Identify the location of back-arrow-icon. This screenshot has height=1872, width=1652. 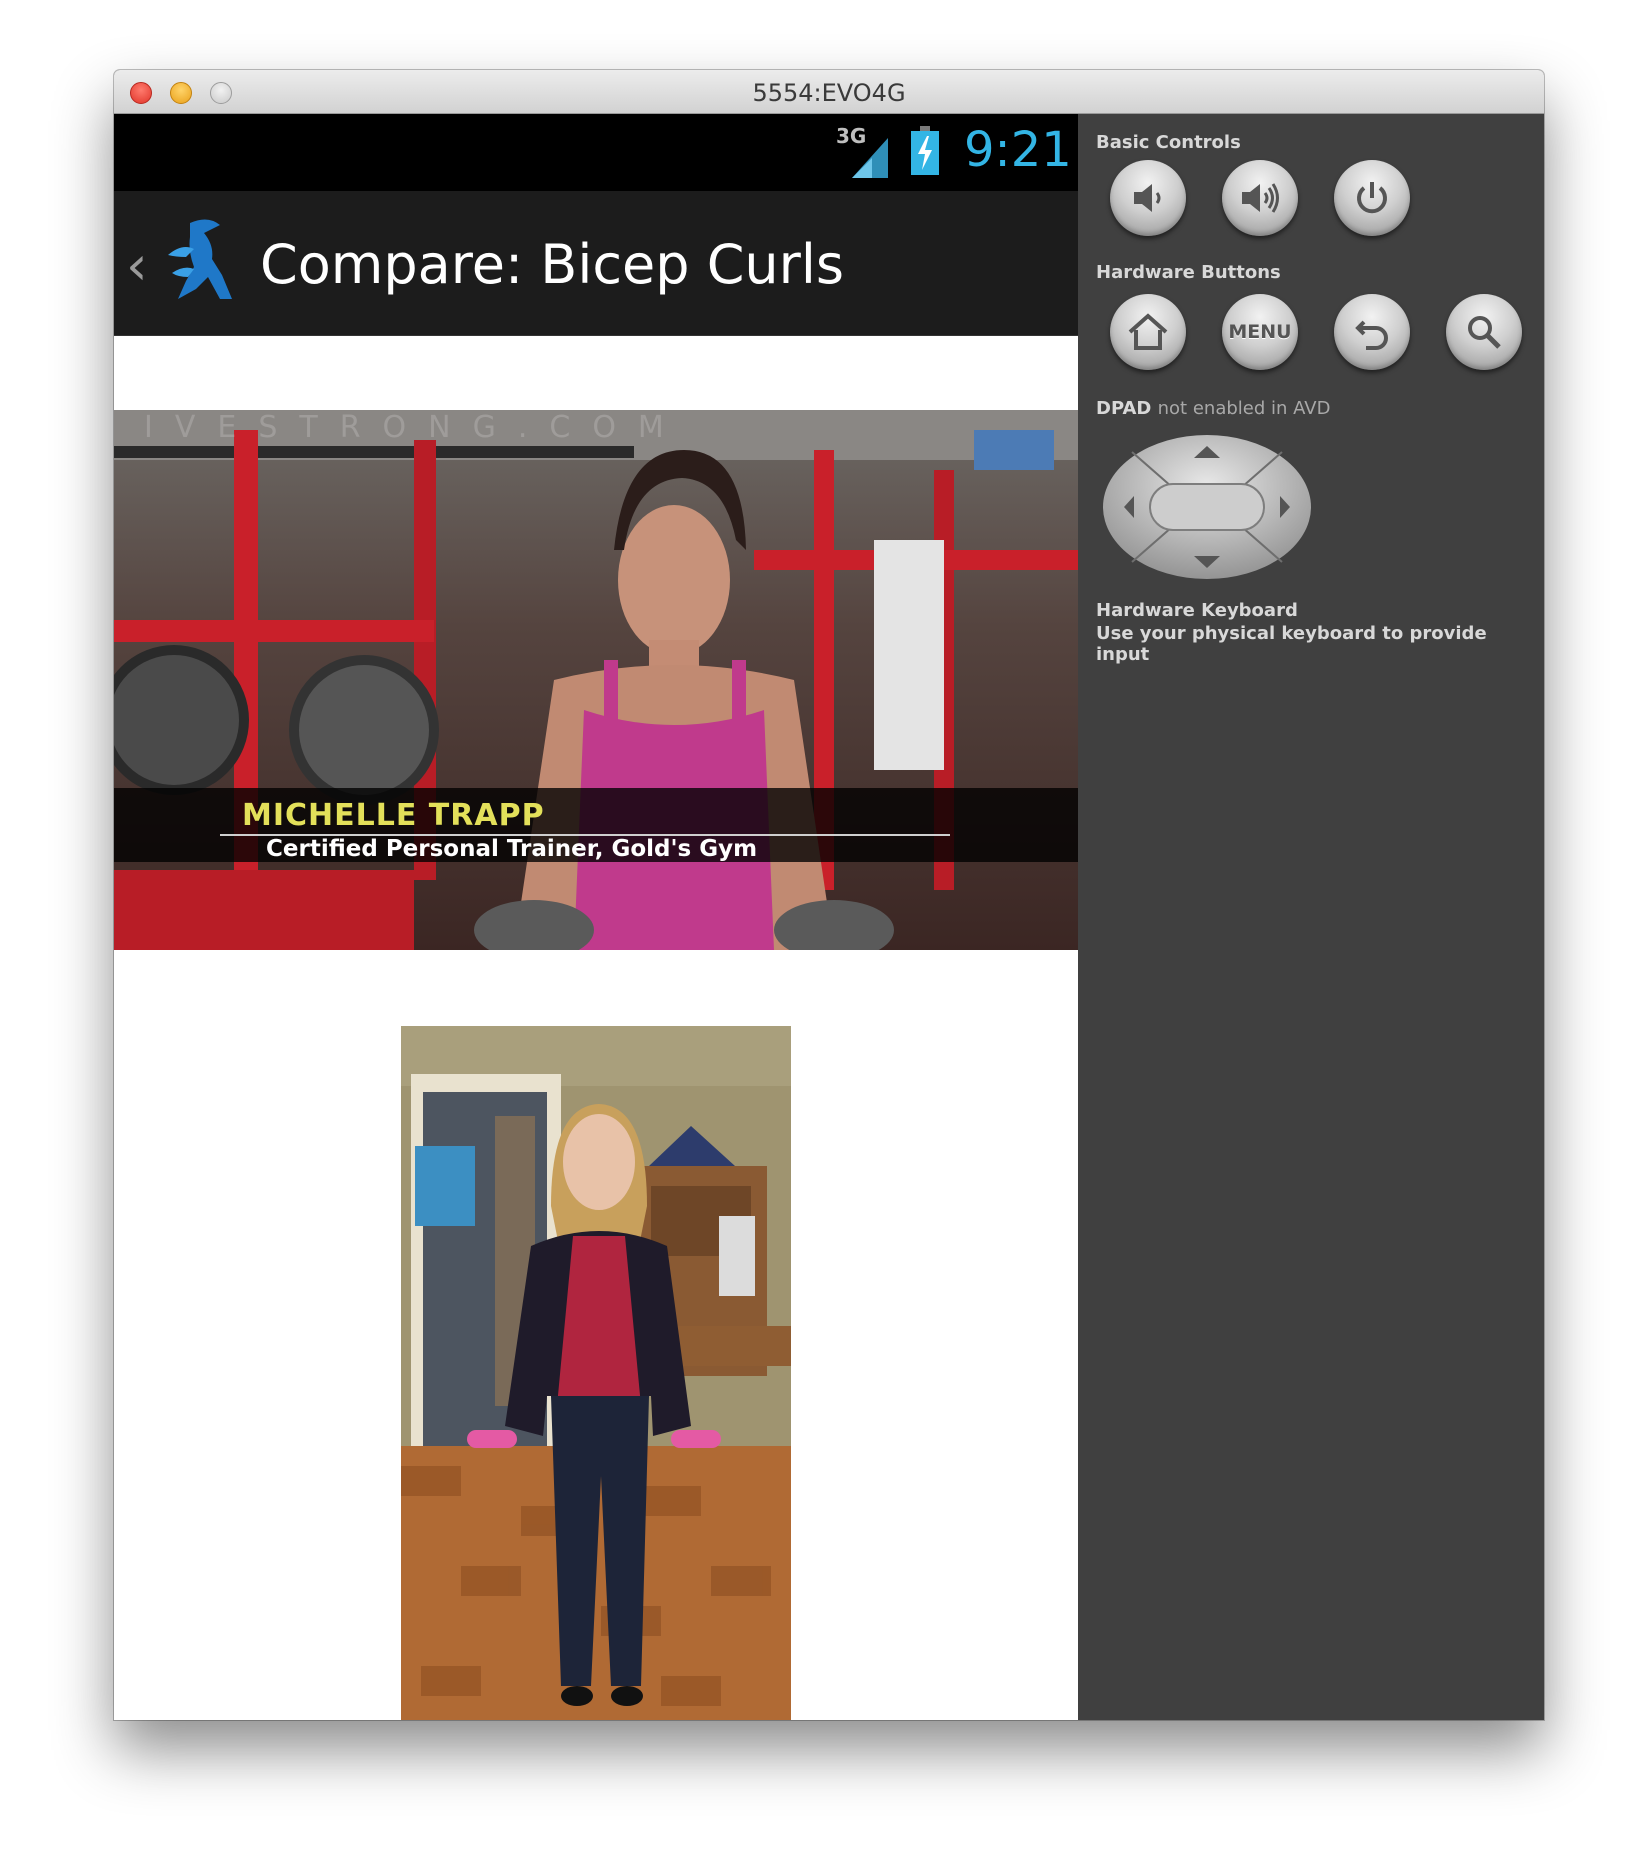
(1371, 335).